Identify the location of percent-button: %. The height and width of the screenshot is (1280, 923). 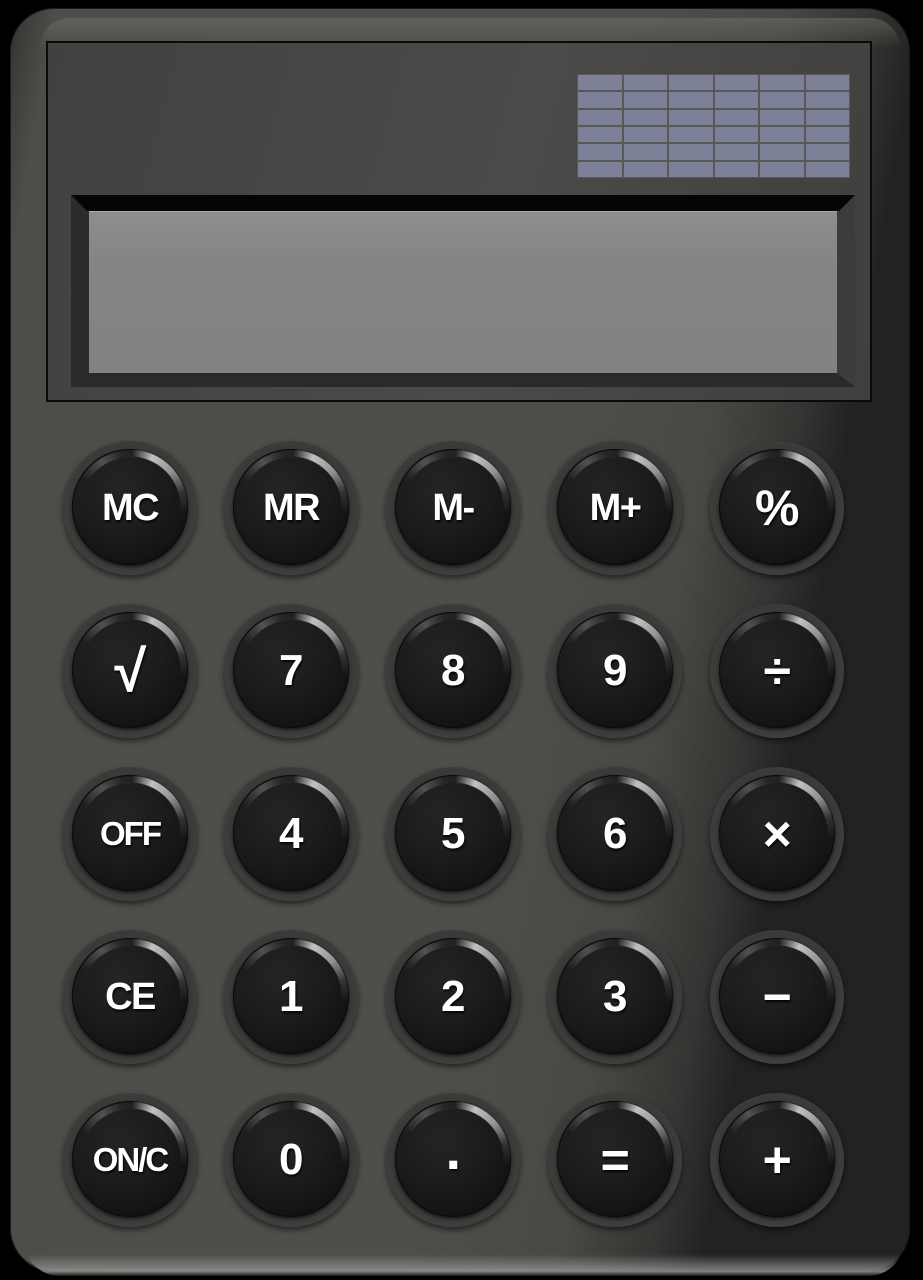
(777, 508).